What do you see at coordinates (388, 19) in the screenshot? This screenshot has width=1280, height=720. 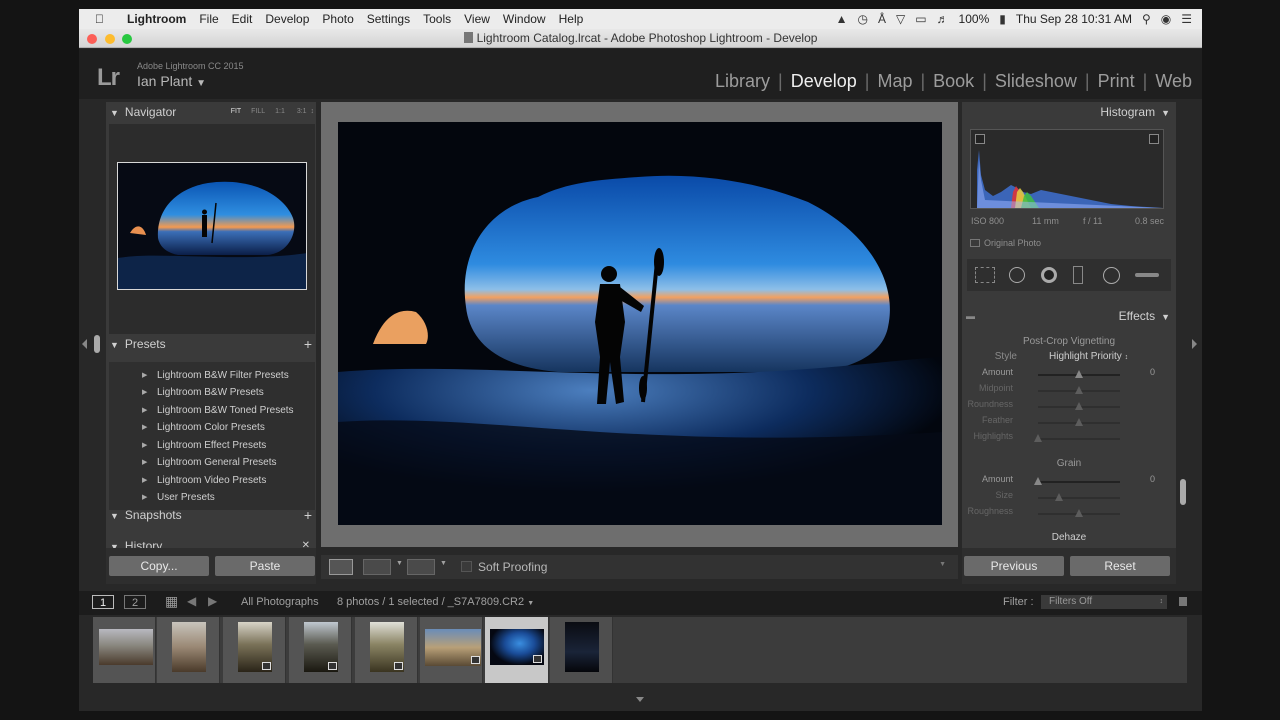 I see `menu-settings: Settings` at bounding box center [388, 19].